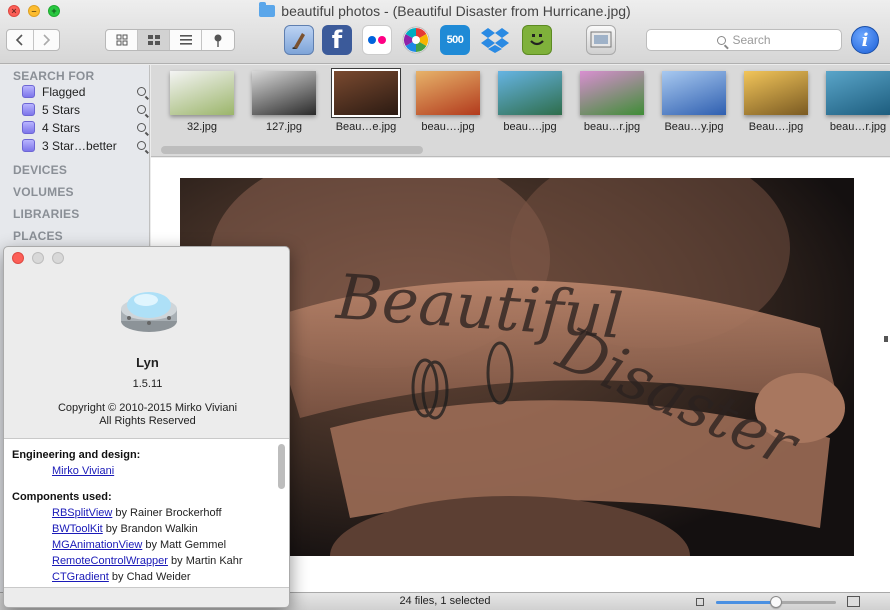 Image resolution: width=890 pixels, height=610 pixels. What do you see at coordinates (445, 601) in the screenshot?
I see `file-count: 24 files, 1 selected` at bounding box center [445, 601].